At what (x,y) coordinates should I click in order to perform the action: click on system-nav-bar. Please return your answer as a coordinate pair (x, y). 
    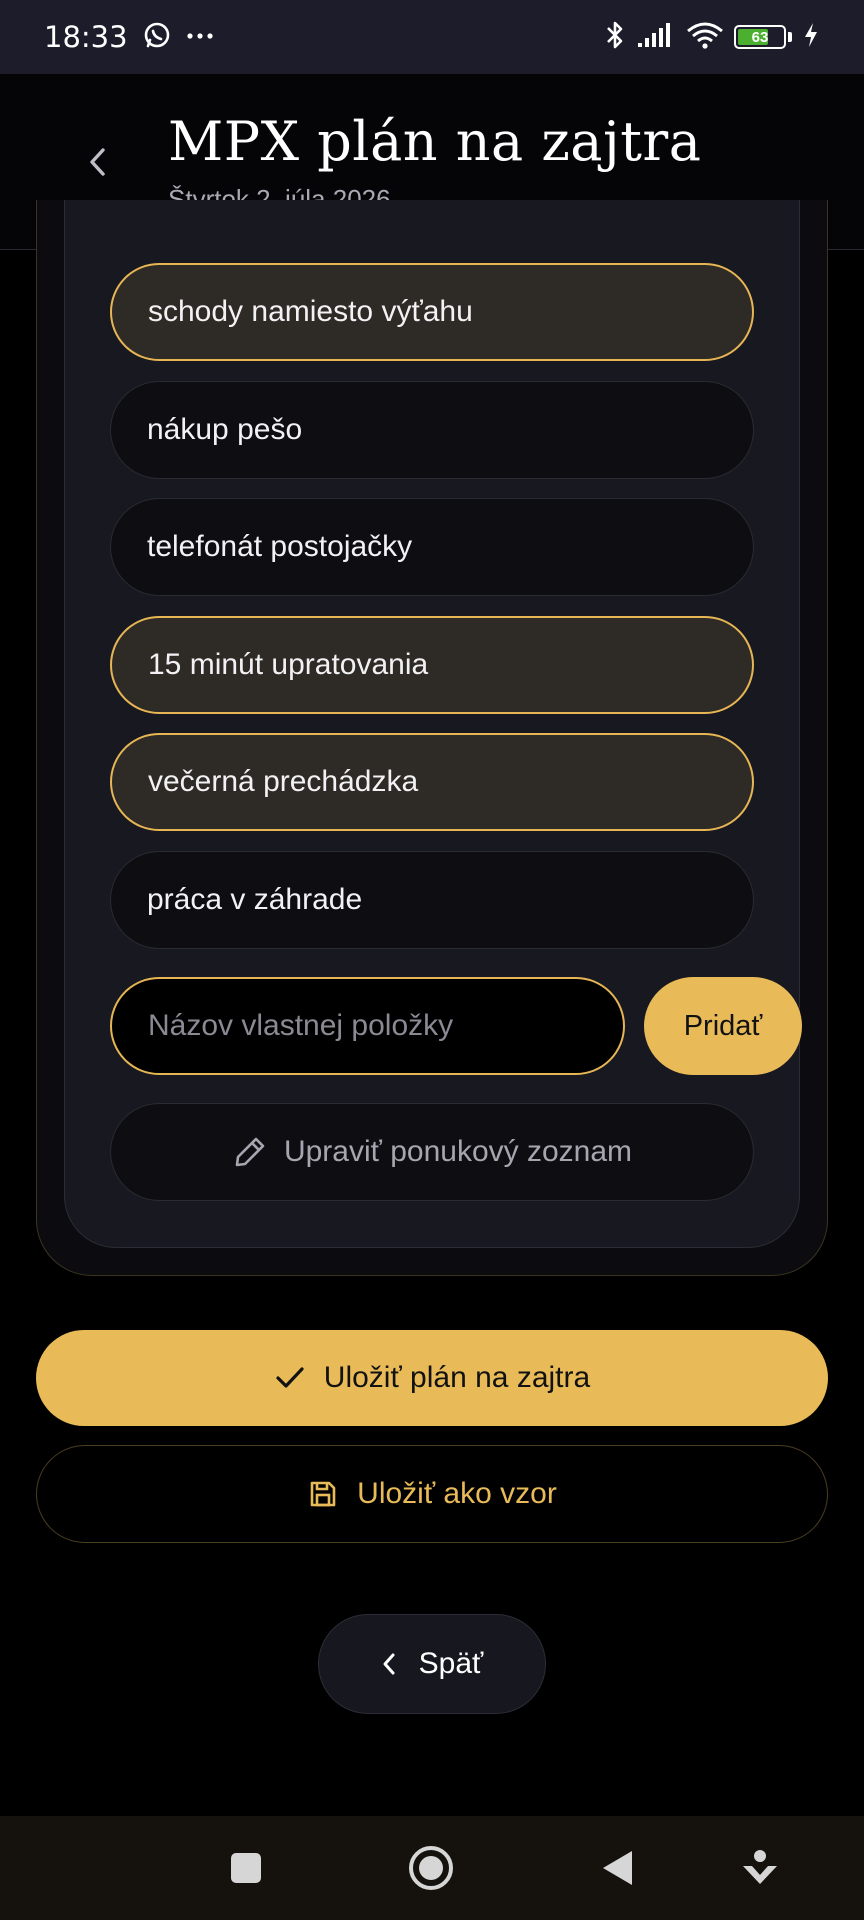
    Looking at the image, I should click on (432, 1868).